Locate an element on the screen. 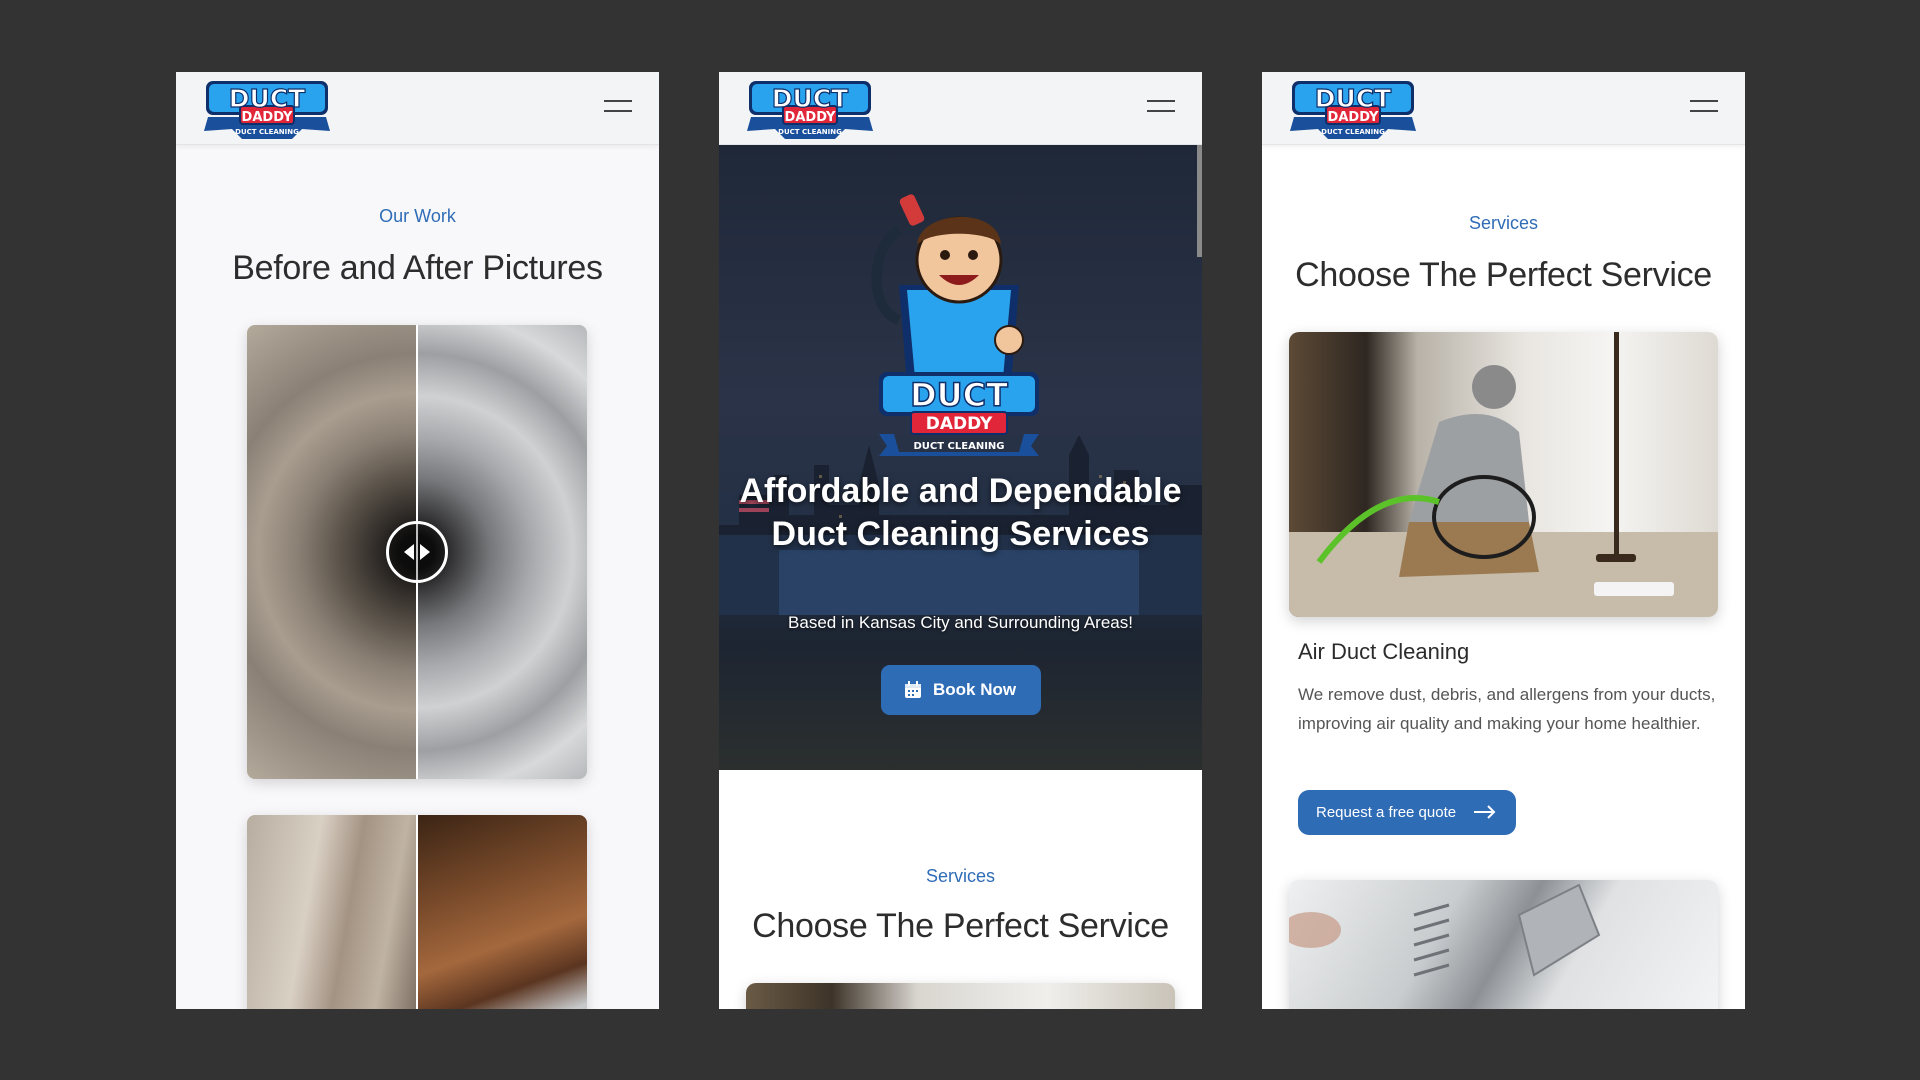  mascot-logo: DUCT DADDY DUCT CLEANING is located at coordinates (955, 325).